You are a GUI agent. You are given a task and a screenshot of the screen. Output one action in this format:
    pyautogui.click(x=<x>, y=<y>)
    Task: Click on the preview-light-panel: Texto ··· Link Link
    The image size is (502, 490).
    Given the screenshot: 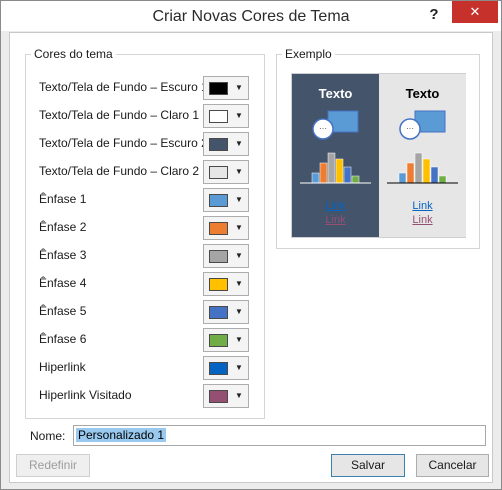 What is the action you would take?
    pyautogui.click(x=422, y=155)
    